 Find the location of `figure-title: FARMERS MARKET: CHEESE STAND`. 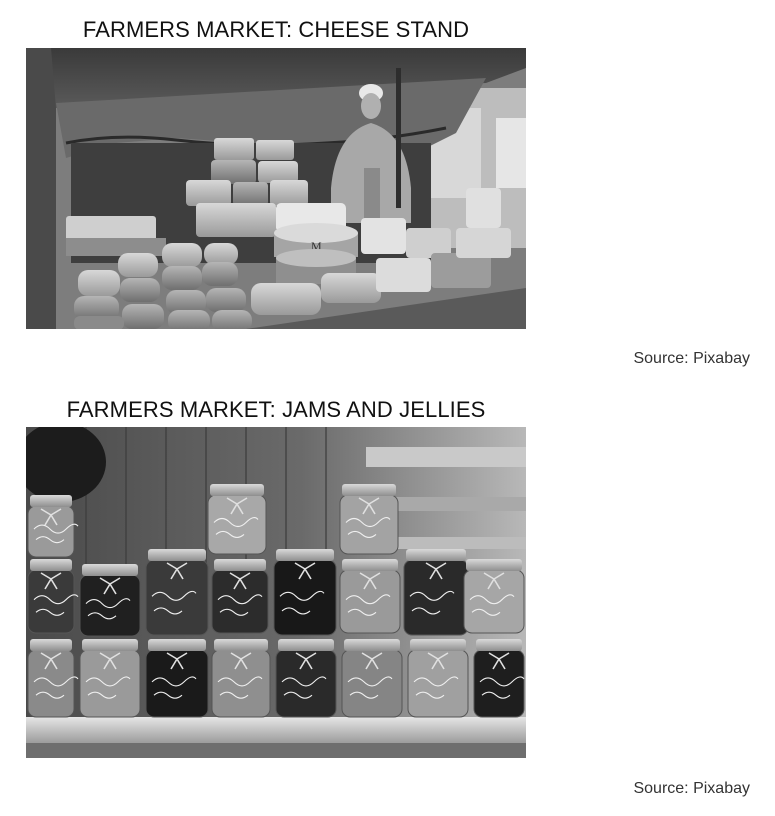

figure-title: FARMERS MARKET: CHEESE STAND is located at coordinates (276, 29).